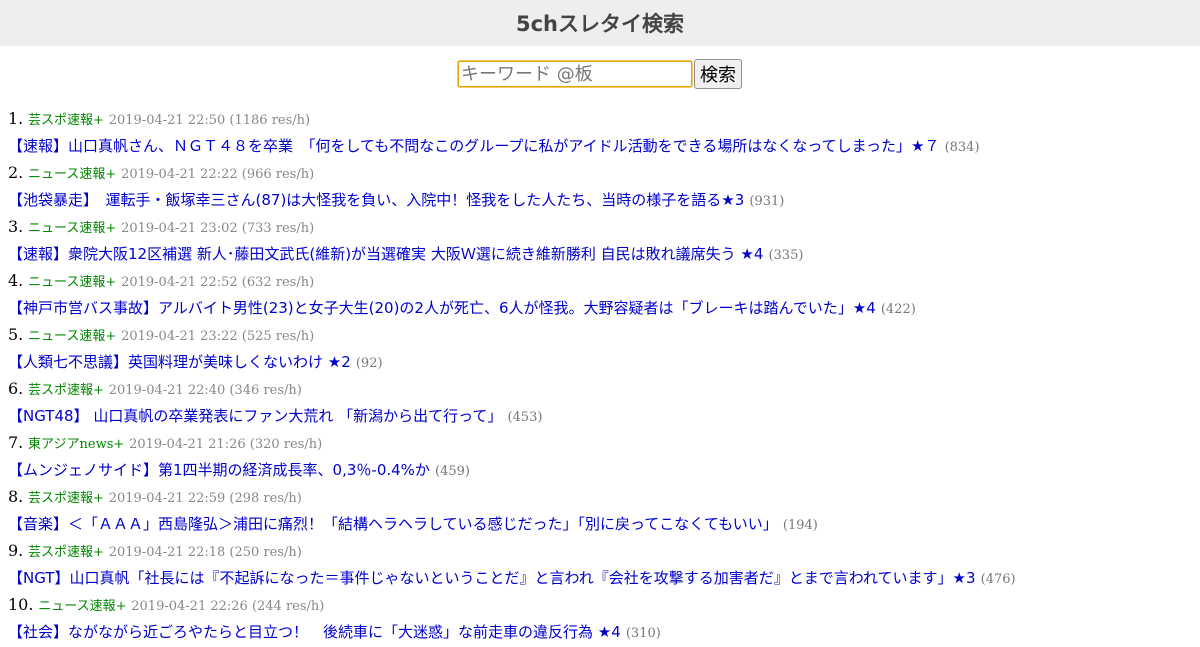  I want to click on response-count: (422), so click(898, 309).